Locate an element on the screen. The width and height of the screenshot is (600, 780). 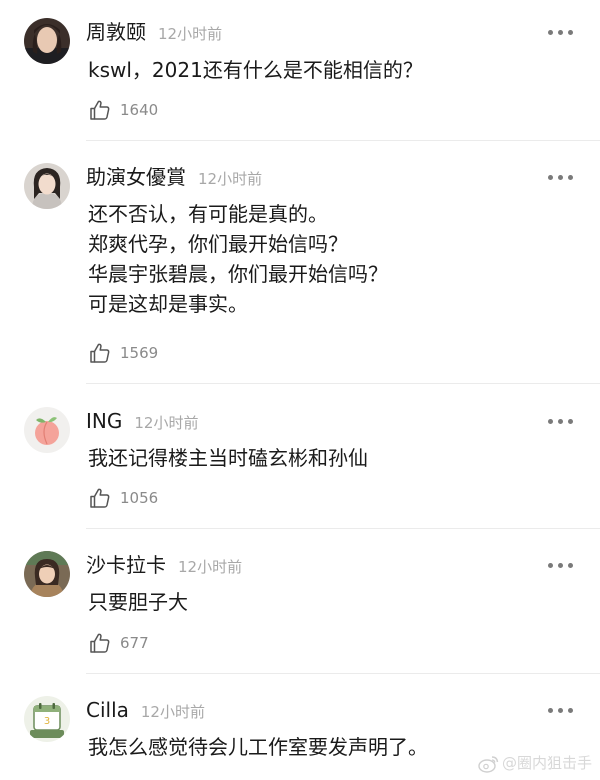
comment-line: 我还记得楼主当时磕玄彬和孙仙 is located at coordinates (228, 458).